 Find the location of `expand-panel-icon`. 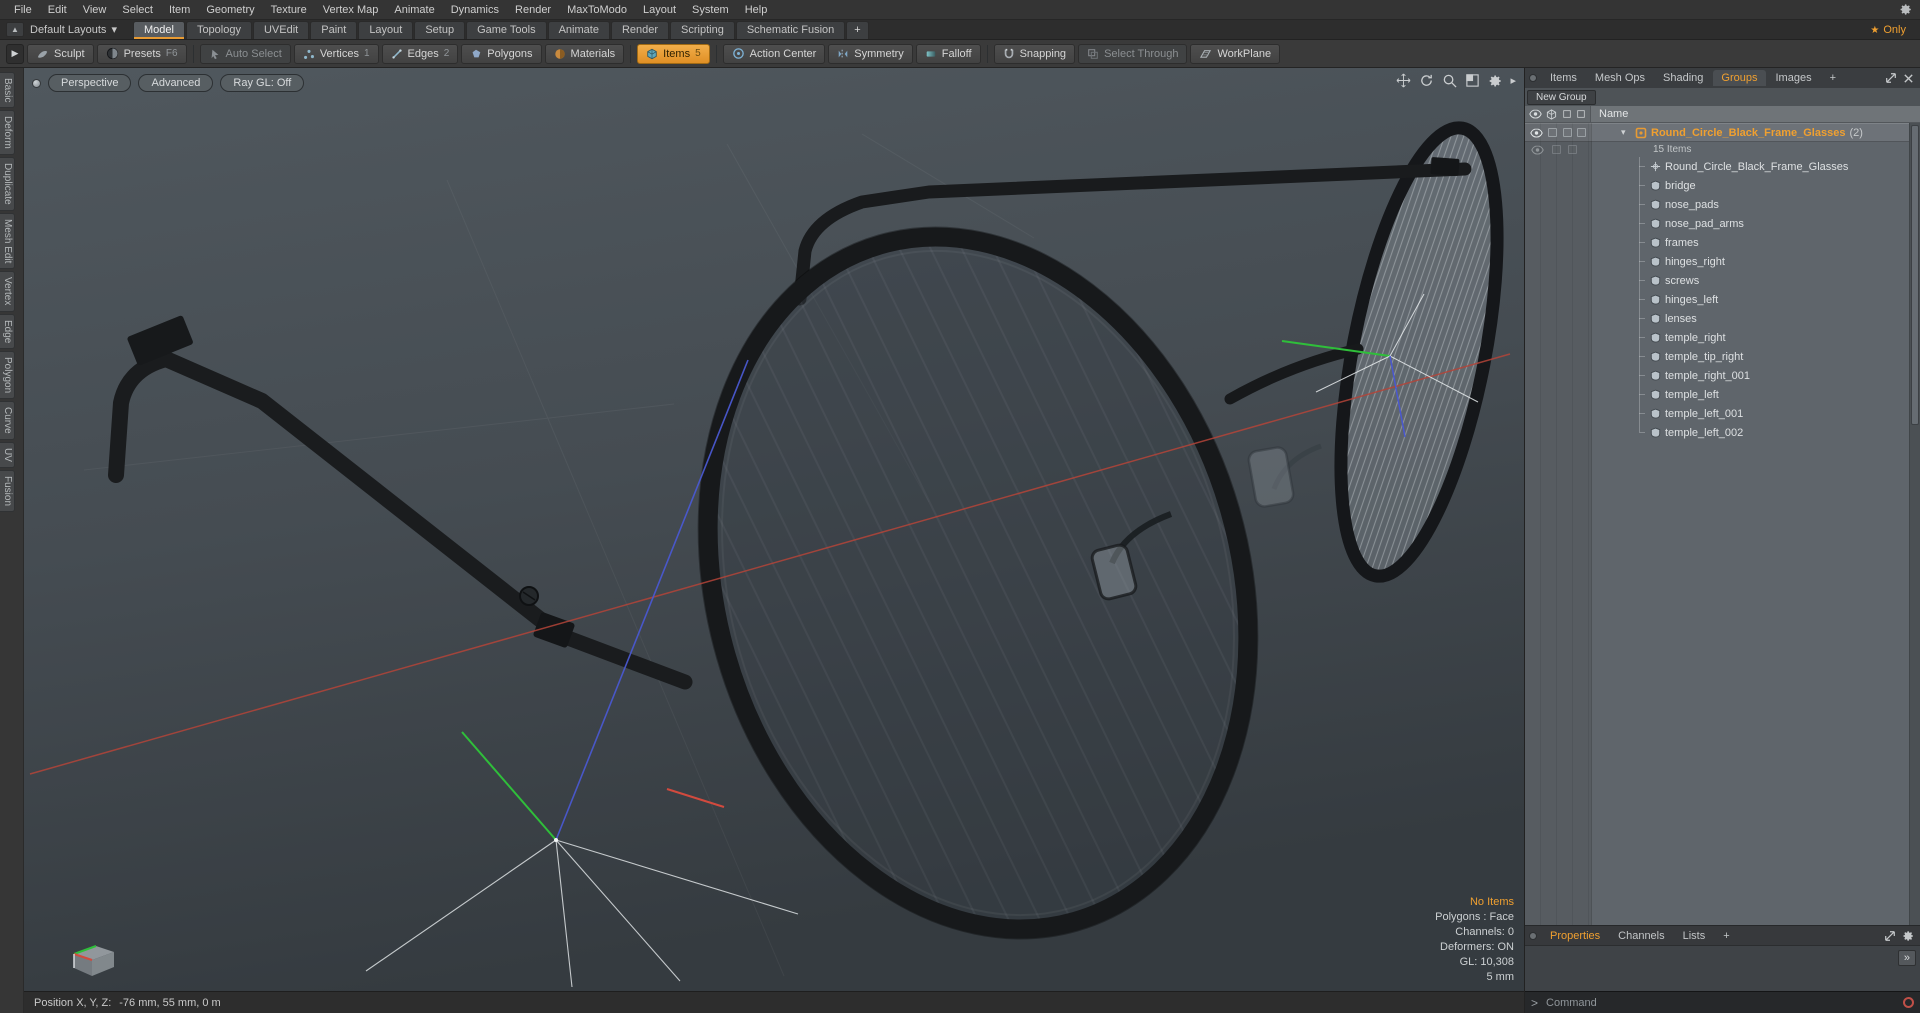

expand-panel-icon is located at coordinates (1891, 78).